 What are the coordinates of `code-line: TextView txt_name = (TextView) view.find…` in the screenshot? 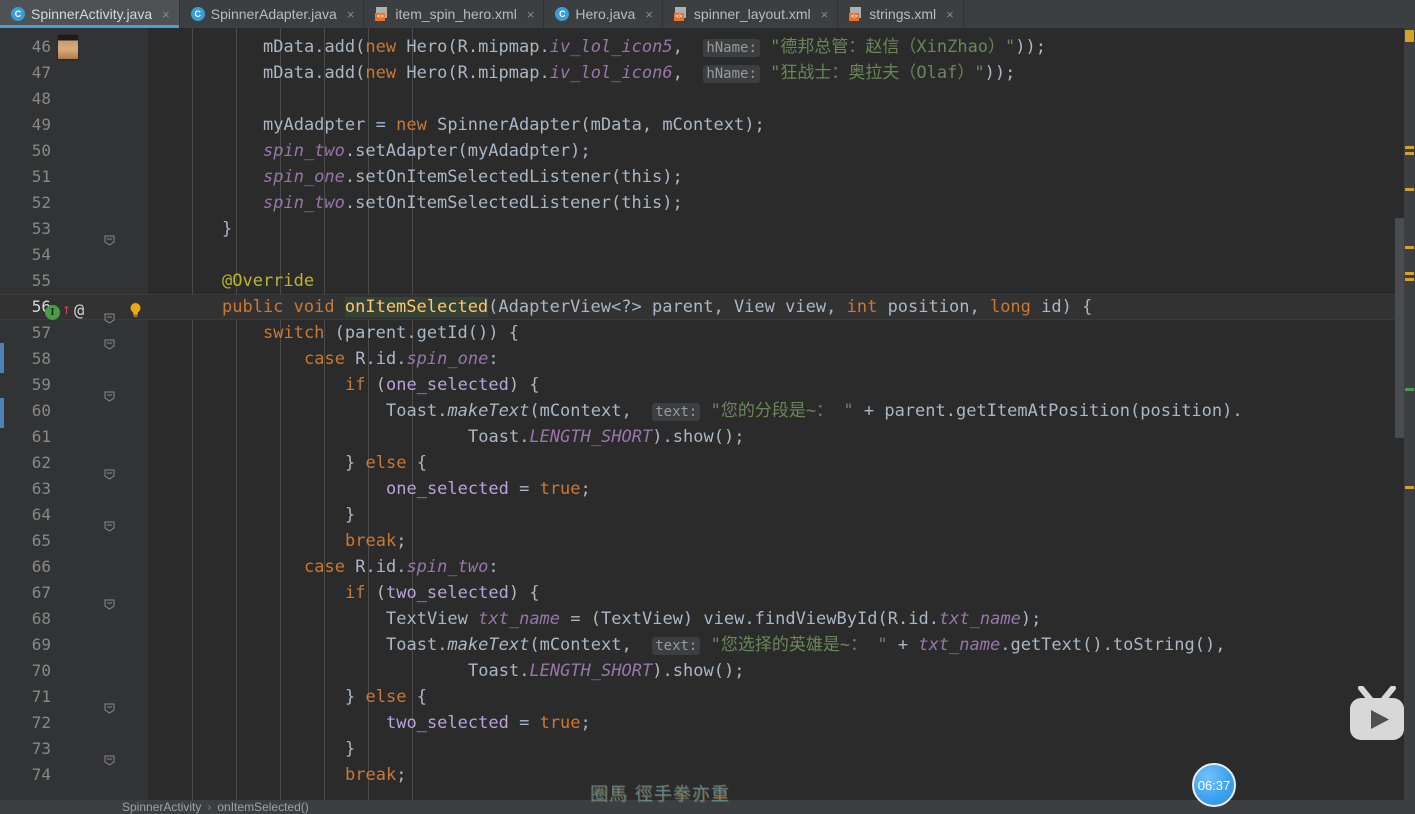 It's located at (714, 619).